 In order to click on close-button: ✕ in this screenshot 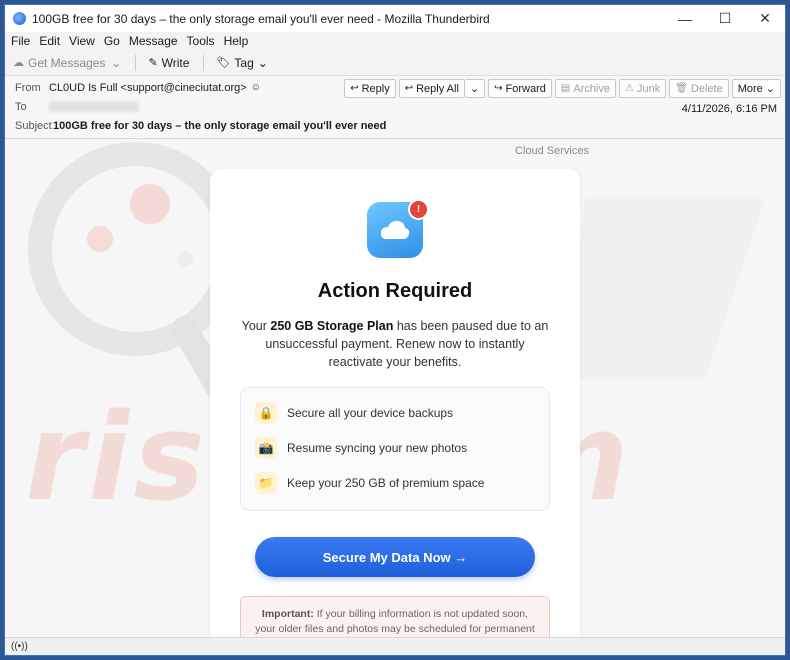, I will do `click(765, 18)`.